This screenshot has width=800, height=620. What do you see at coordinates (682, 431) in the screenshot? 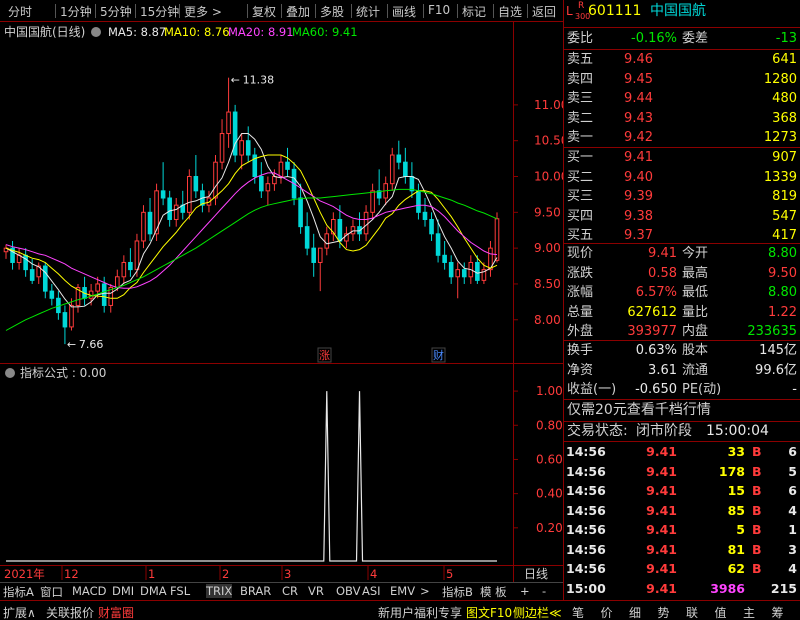
I see `status-row: 交易状态: 闭市阶段 15:00:04` at bounding box center [682, 431].